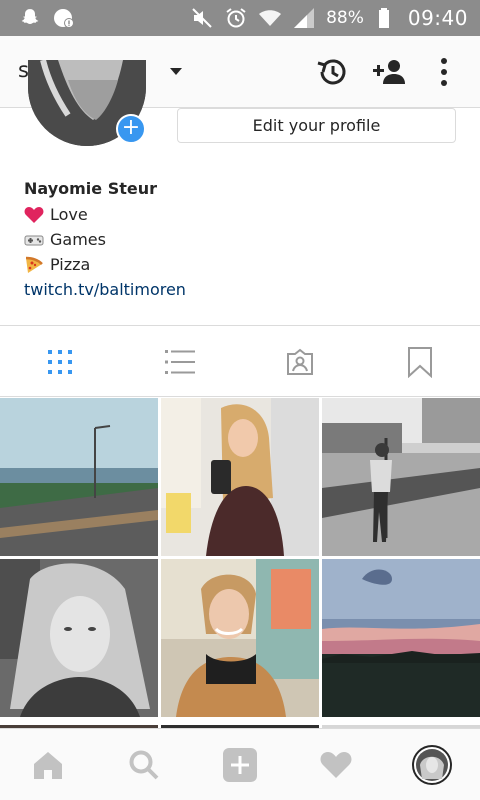 The width and height of the screenshot is (480, 800). I want to click on gamepad-emoji-icon, so click(34, 240).